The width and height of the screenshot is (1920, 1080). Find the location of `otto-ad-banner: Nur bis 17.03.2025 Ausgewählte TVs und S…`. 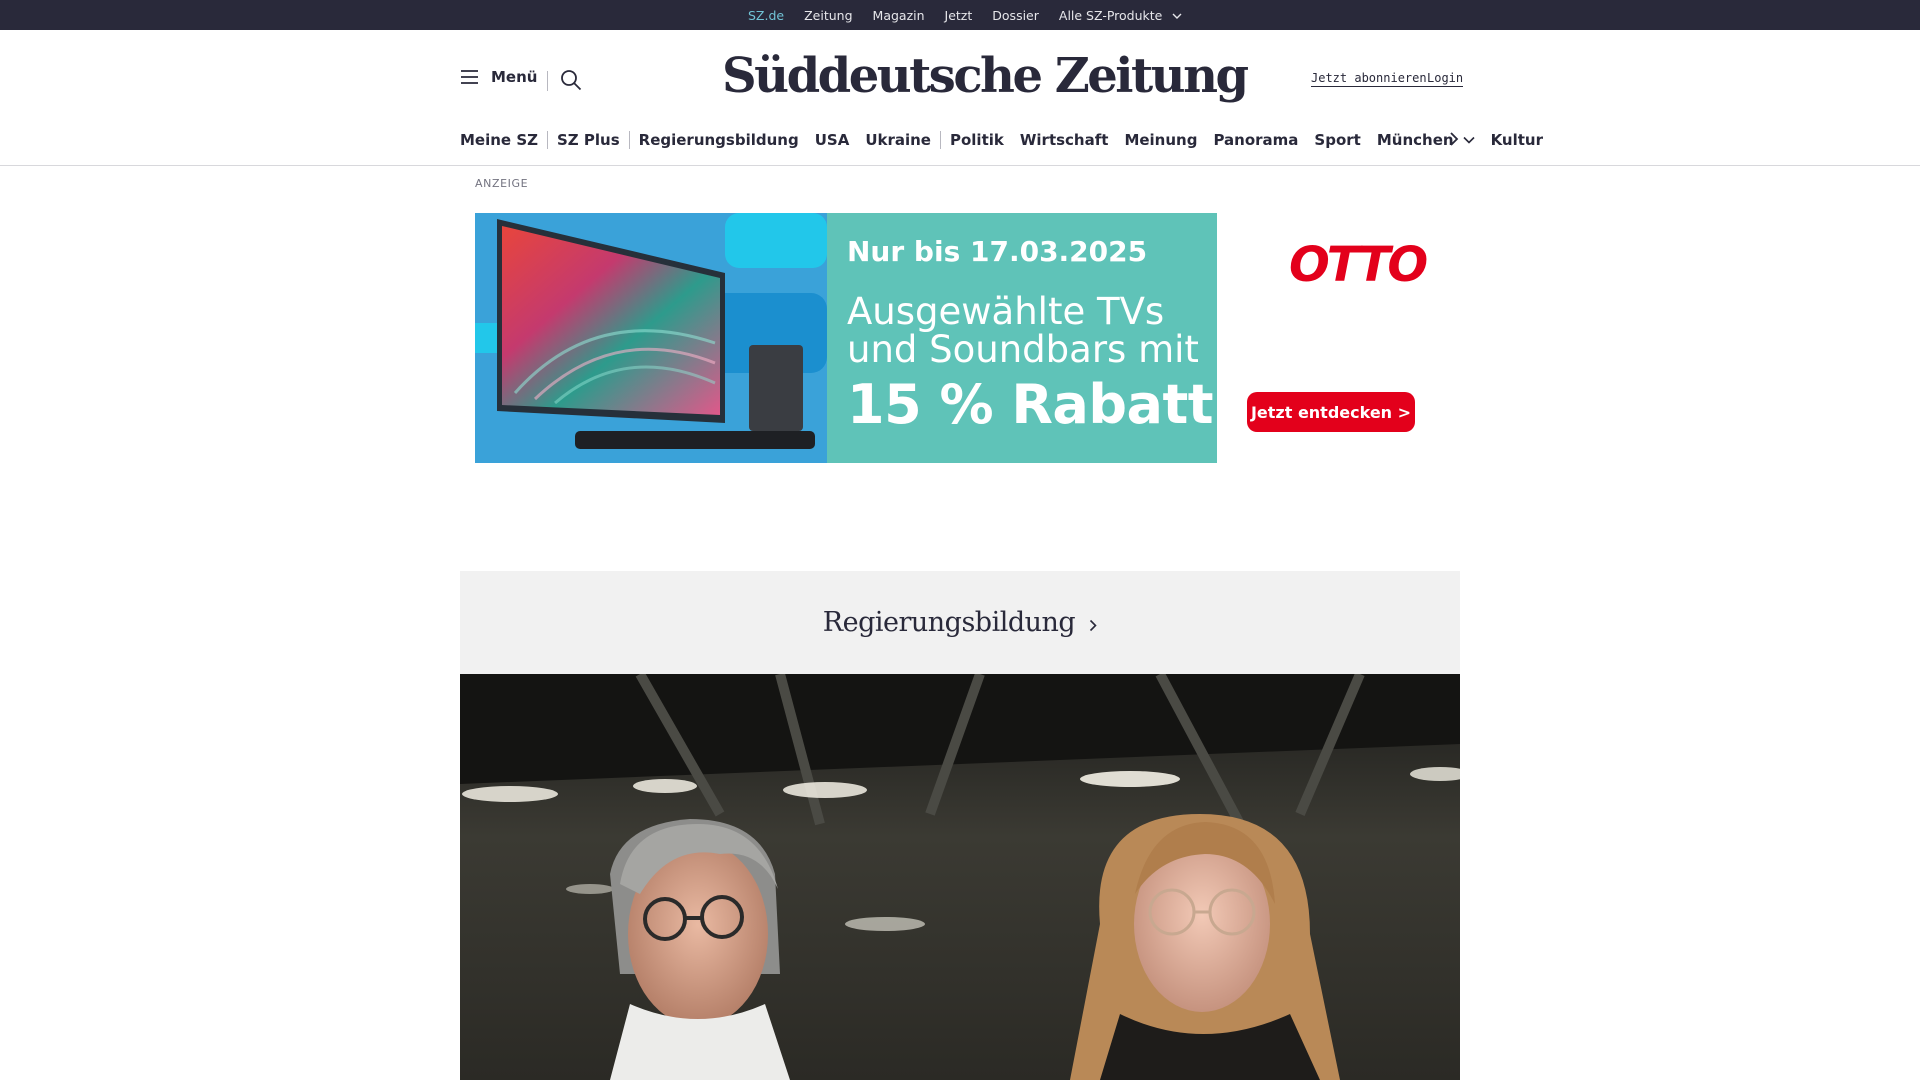

otto-ad-banner: Nur bis 17.03.2025 Ausgewählte TVs und S… is located at coordinates (963, 338).